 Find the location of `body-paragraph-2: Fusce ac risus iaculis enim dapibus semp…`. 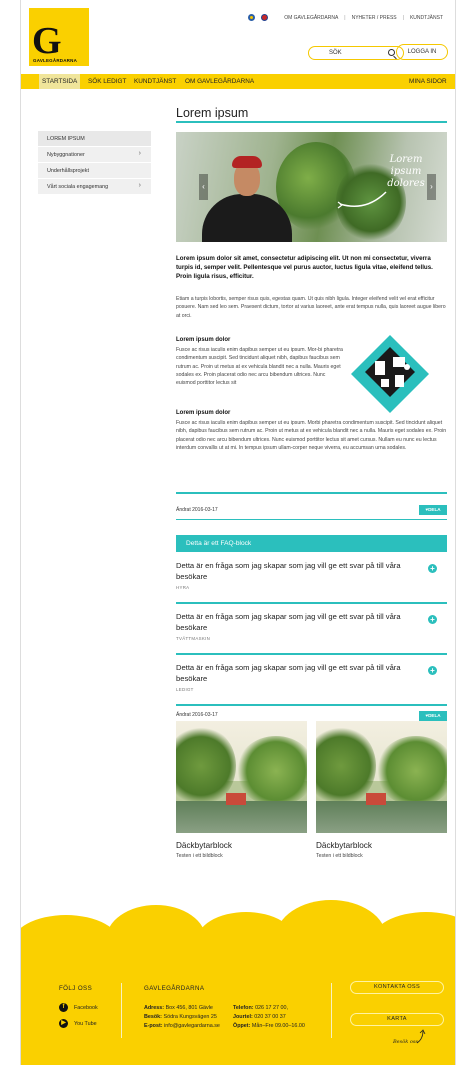

body-paragraph-2: Fusce ac risus iaculis enim dapibus semp… is located at coordinates (259, 367).